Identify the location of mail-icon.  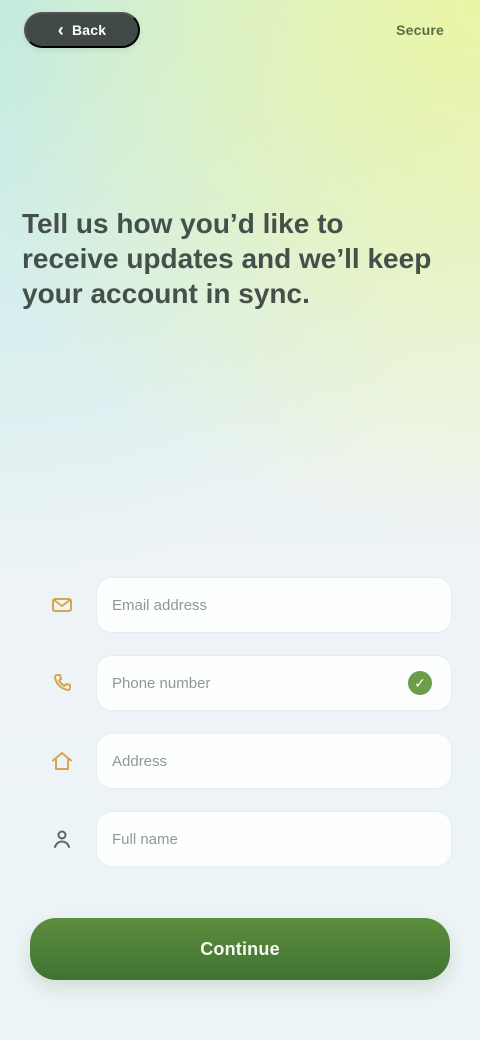
(62, 605).